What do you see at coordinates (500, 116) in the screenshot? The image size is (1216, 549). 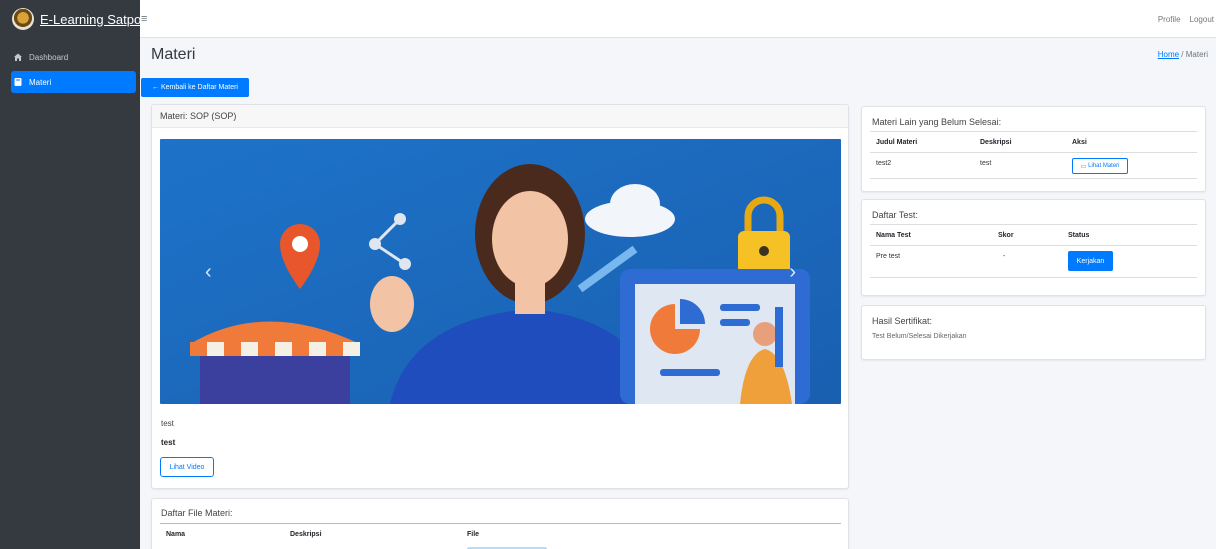 I see `materi-card-title: Materi: SOP (SOP)` at bounding box center [500, 116].